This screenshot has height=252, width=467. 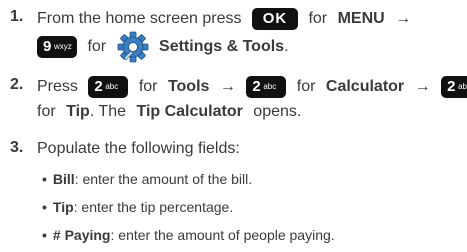 I want to click on bullet-term: # Paying, so click(x=81, y=235).